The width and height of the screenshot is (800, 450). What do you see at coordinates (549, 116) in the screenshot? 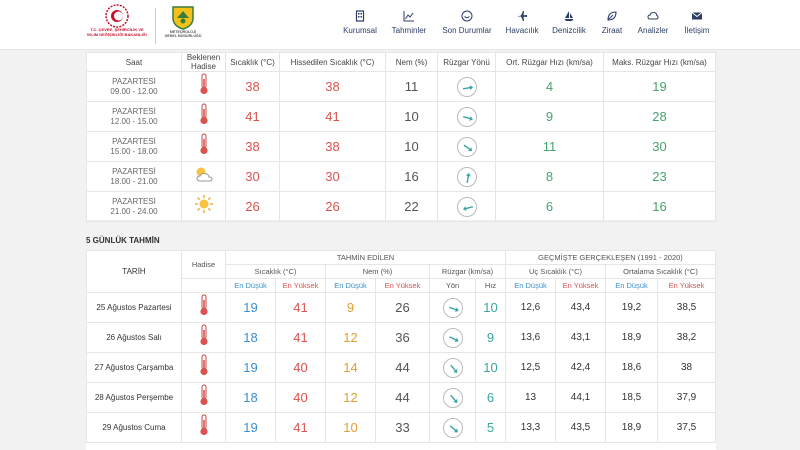
I see `avg-wind-cell: 9` at bounding box center [549, 116].